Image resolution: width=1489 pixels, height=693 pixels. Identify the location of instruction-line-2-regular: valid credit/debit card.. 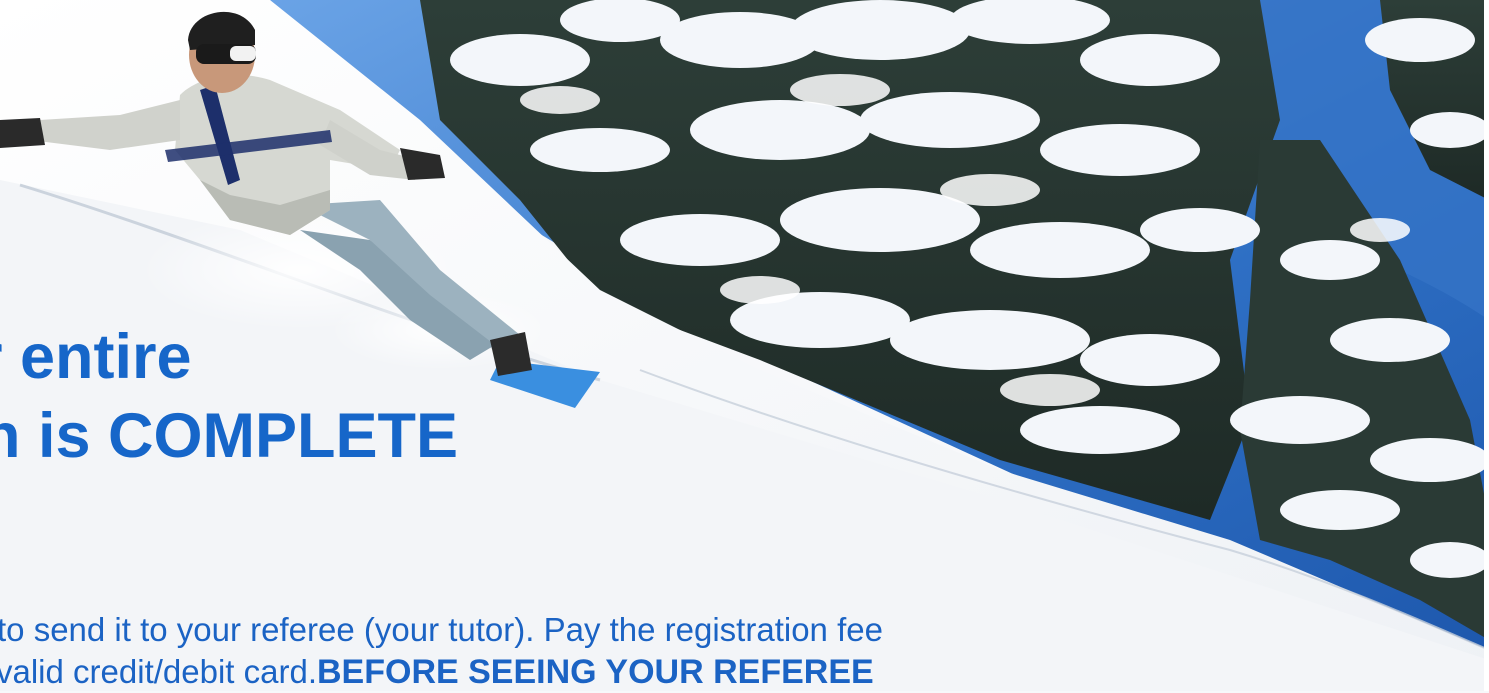
(158, 671).